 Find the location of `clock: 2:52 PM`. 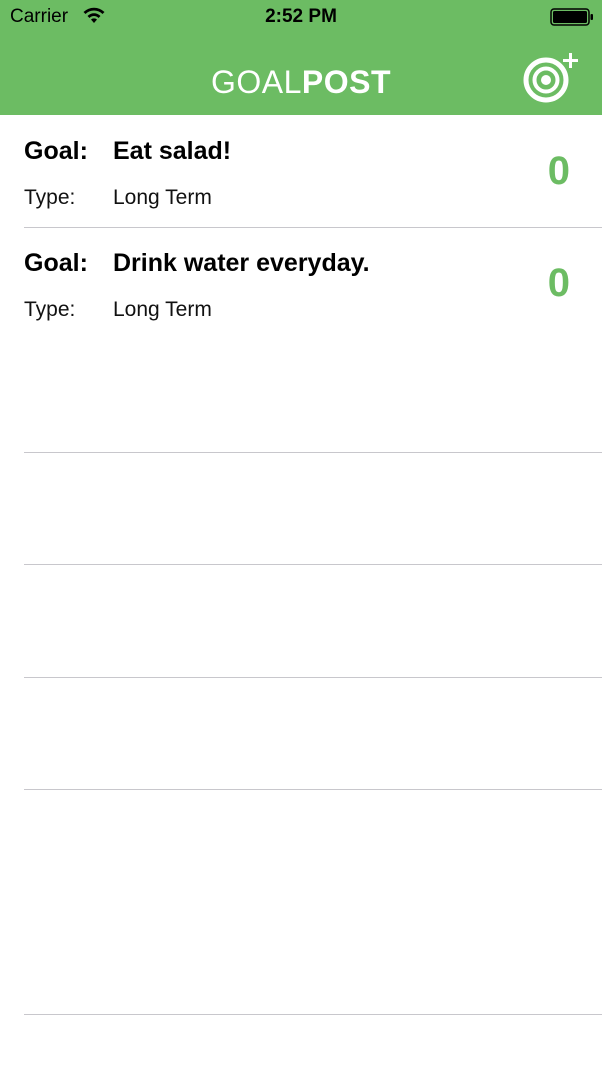

clock: 2:52 PM is located at coordinates (301, 16).